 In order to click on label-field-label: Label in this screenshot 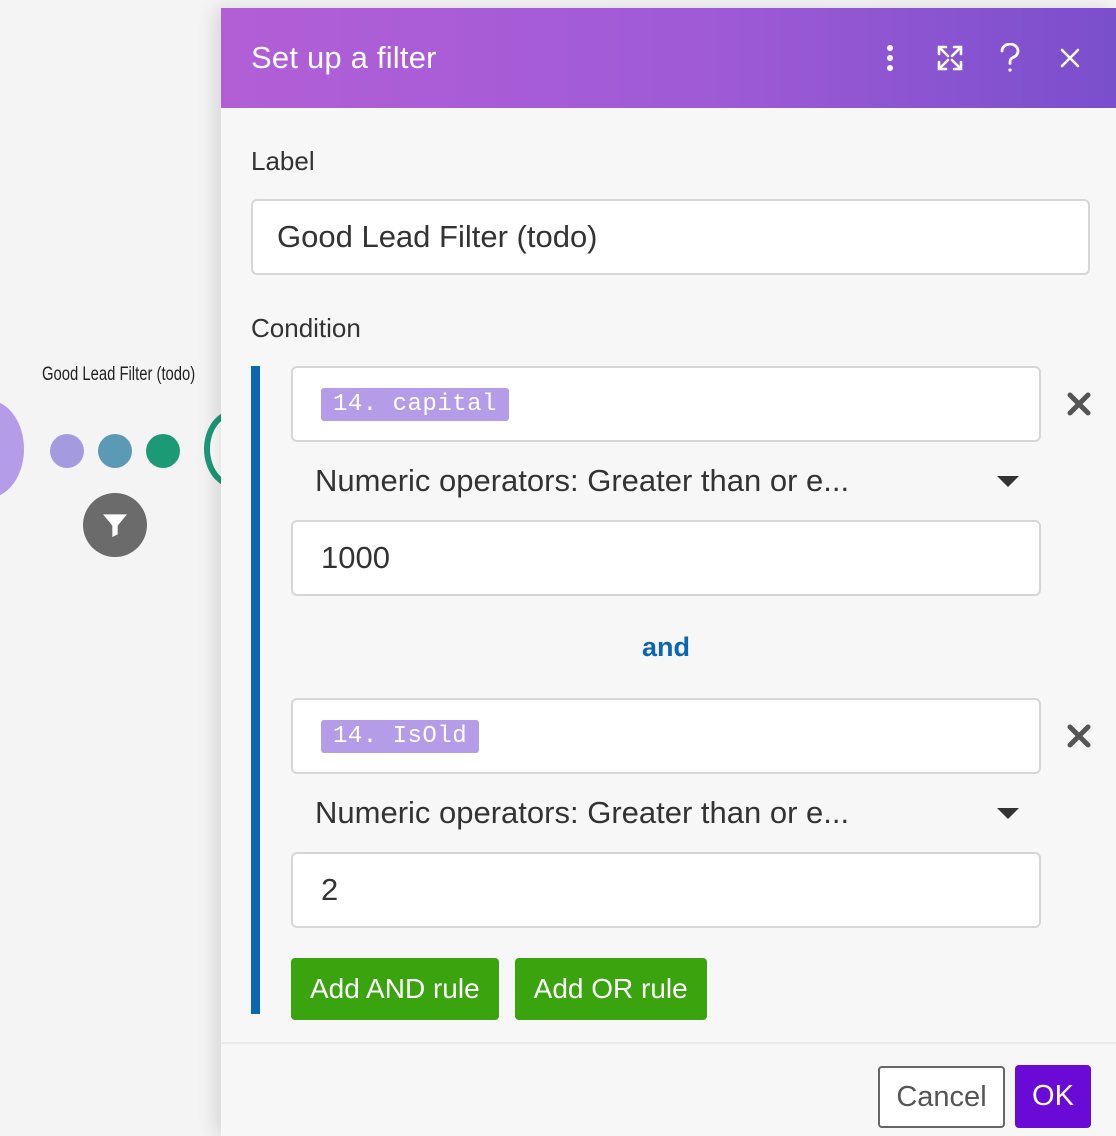, I will do `click(283, 161)`.